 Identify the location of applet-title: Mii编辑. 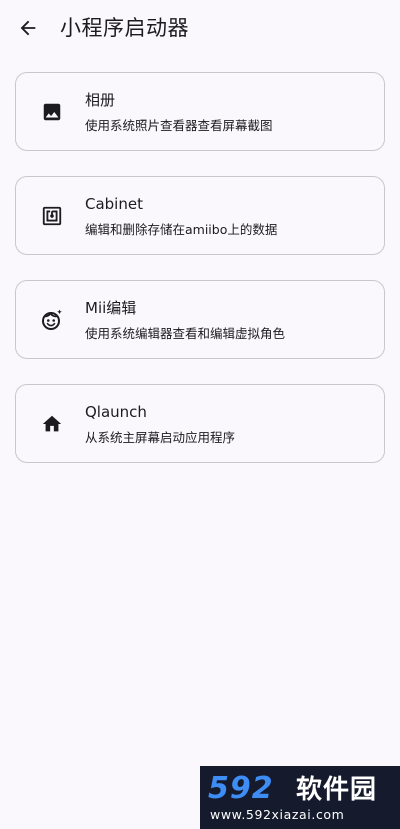
(111, 308).